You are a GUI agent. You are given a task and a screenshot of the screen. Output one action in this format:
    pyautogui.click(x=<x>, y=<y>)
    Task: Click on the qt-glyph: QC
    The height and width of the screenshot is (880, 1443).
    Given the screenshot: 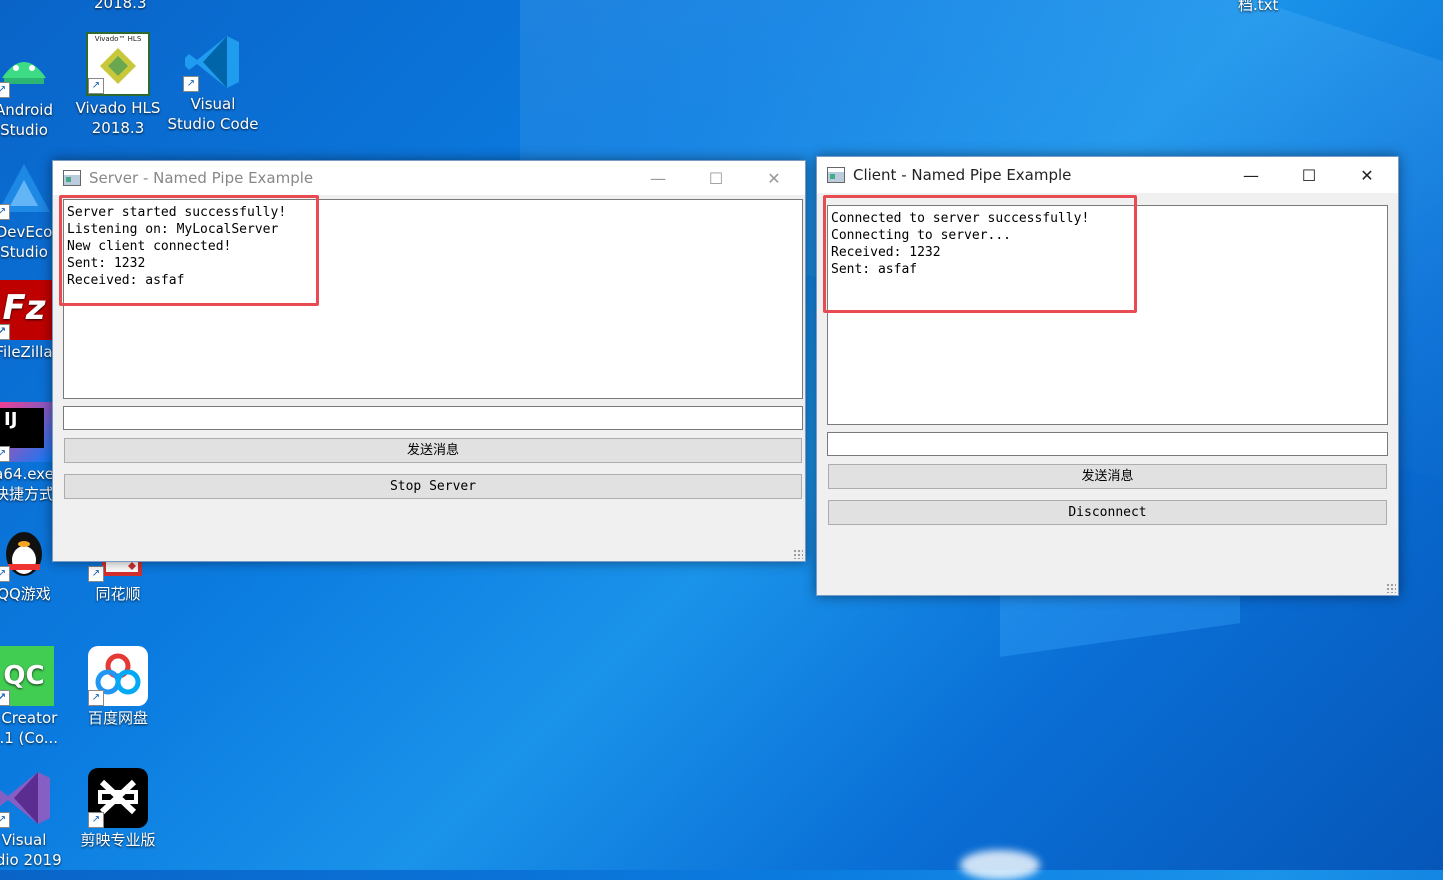 What is the action you would take?
    pyautogui.click(x=24, y=676)
    